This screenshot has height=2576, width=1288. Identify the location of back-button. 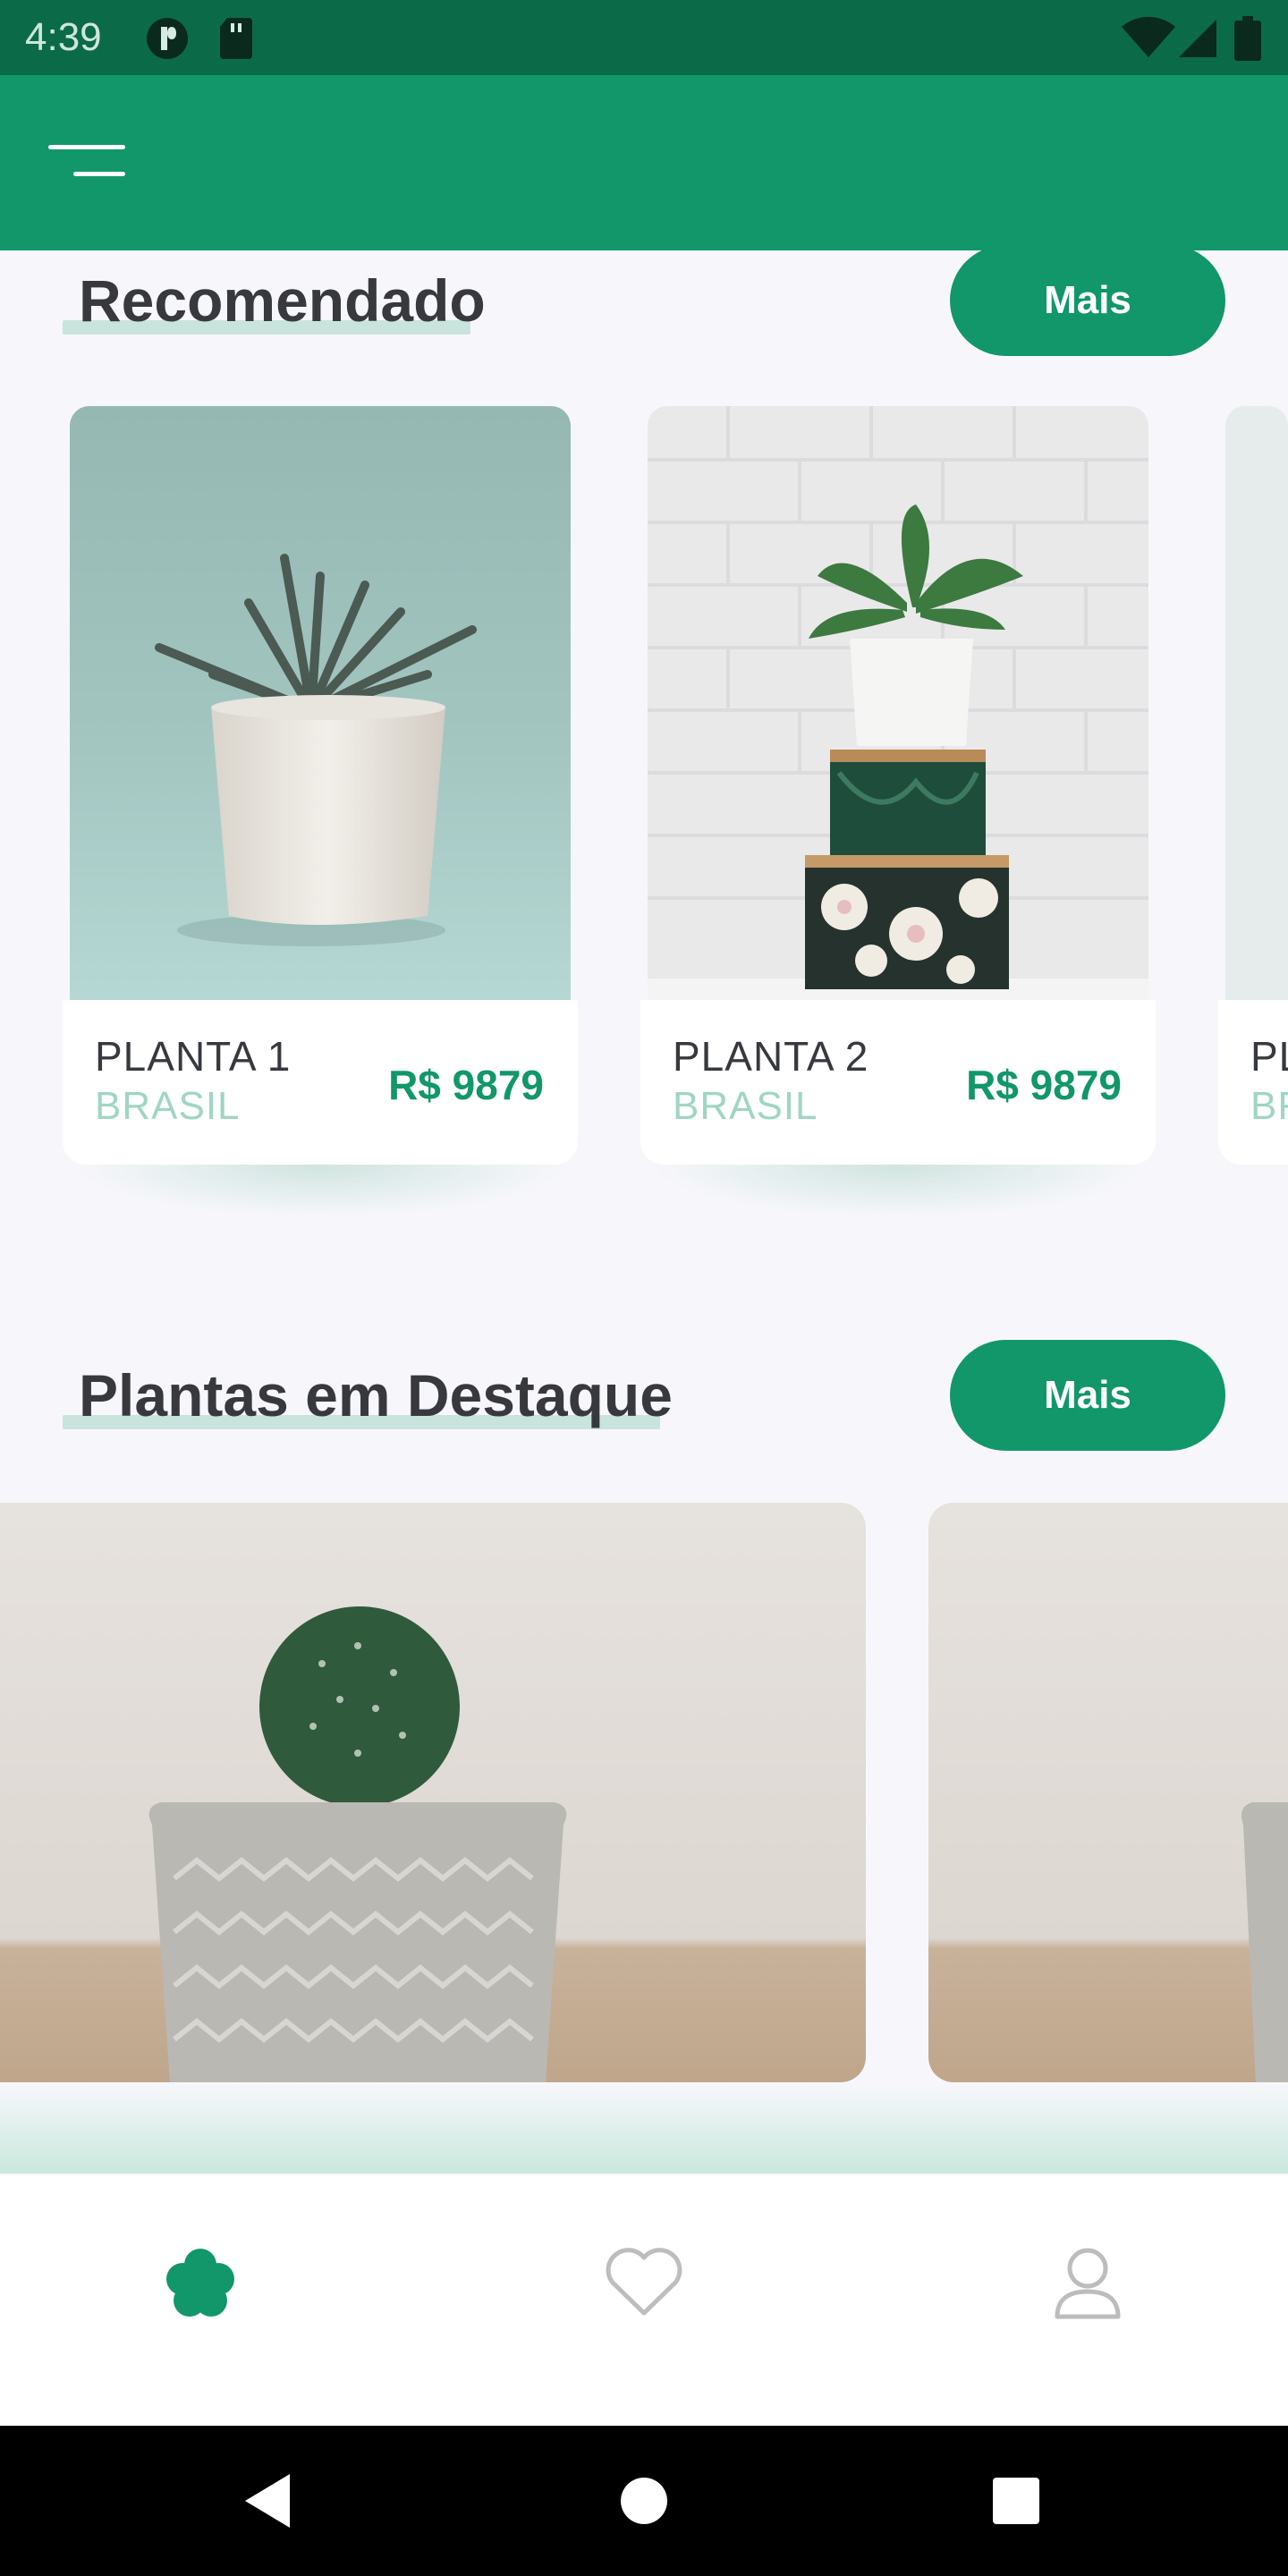
(268, 2501).